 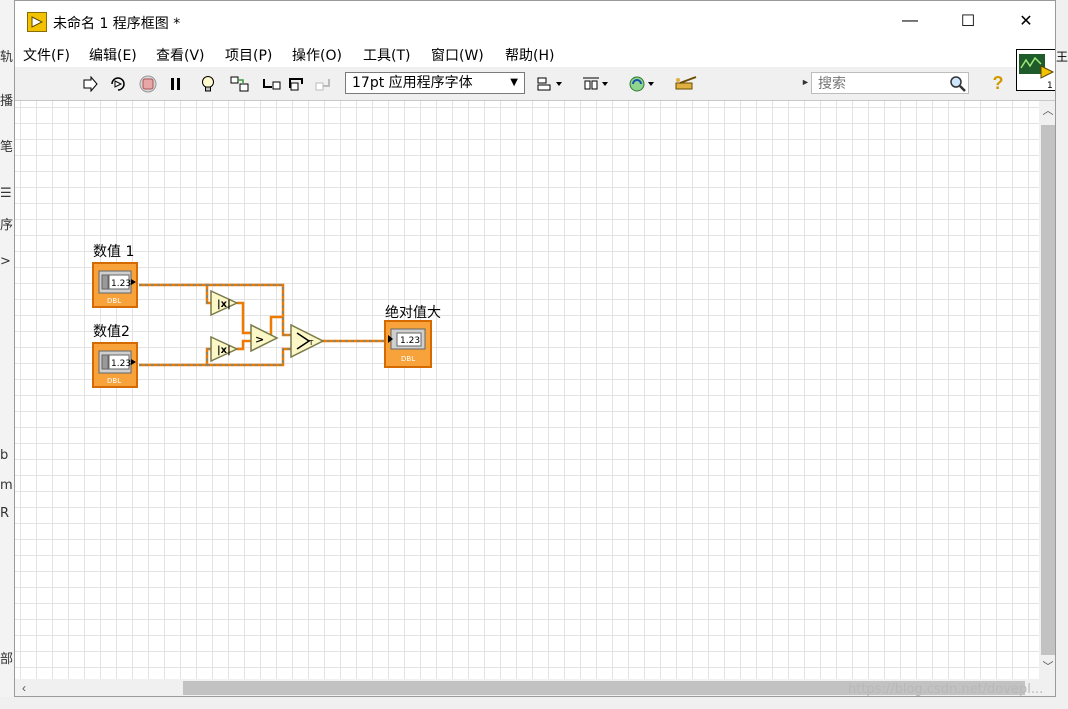 I want to click on vertical-scroll-thumb, so click(x=1048, y=390).